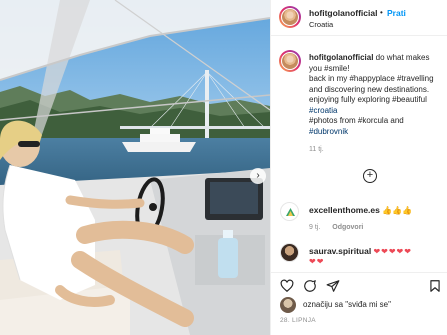  Describe the element at coordinates (347, 304) in the screenshot. I see `likes-summary: označiju sa "sviđa mi se"` at that location.